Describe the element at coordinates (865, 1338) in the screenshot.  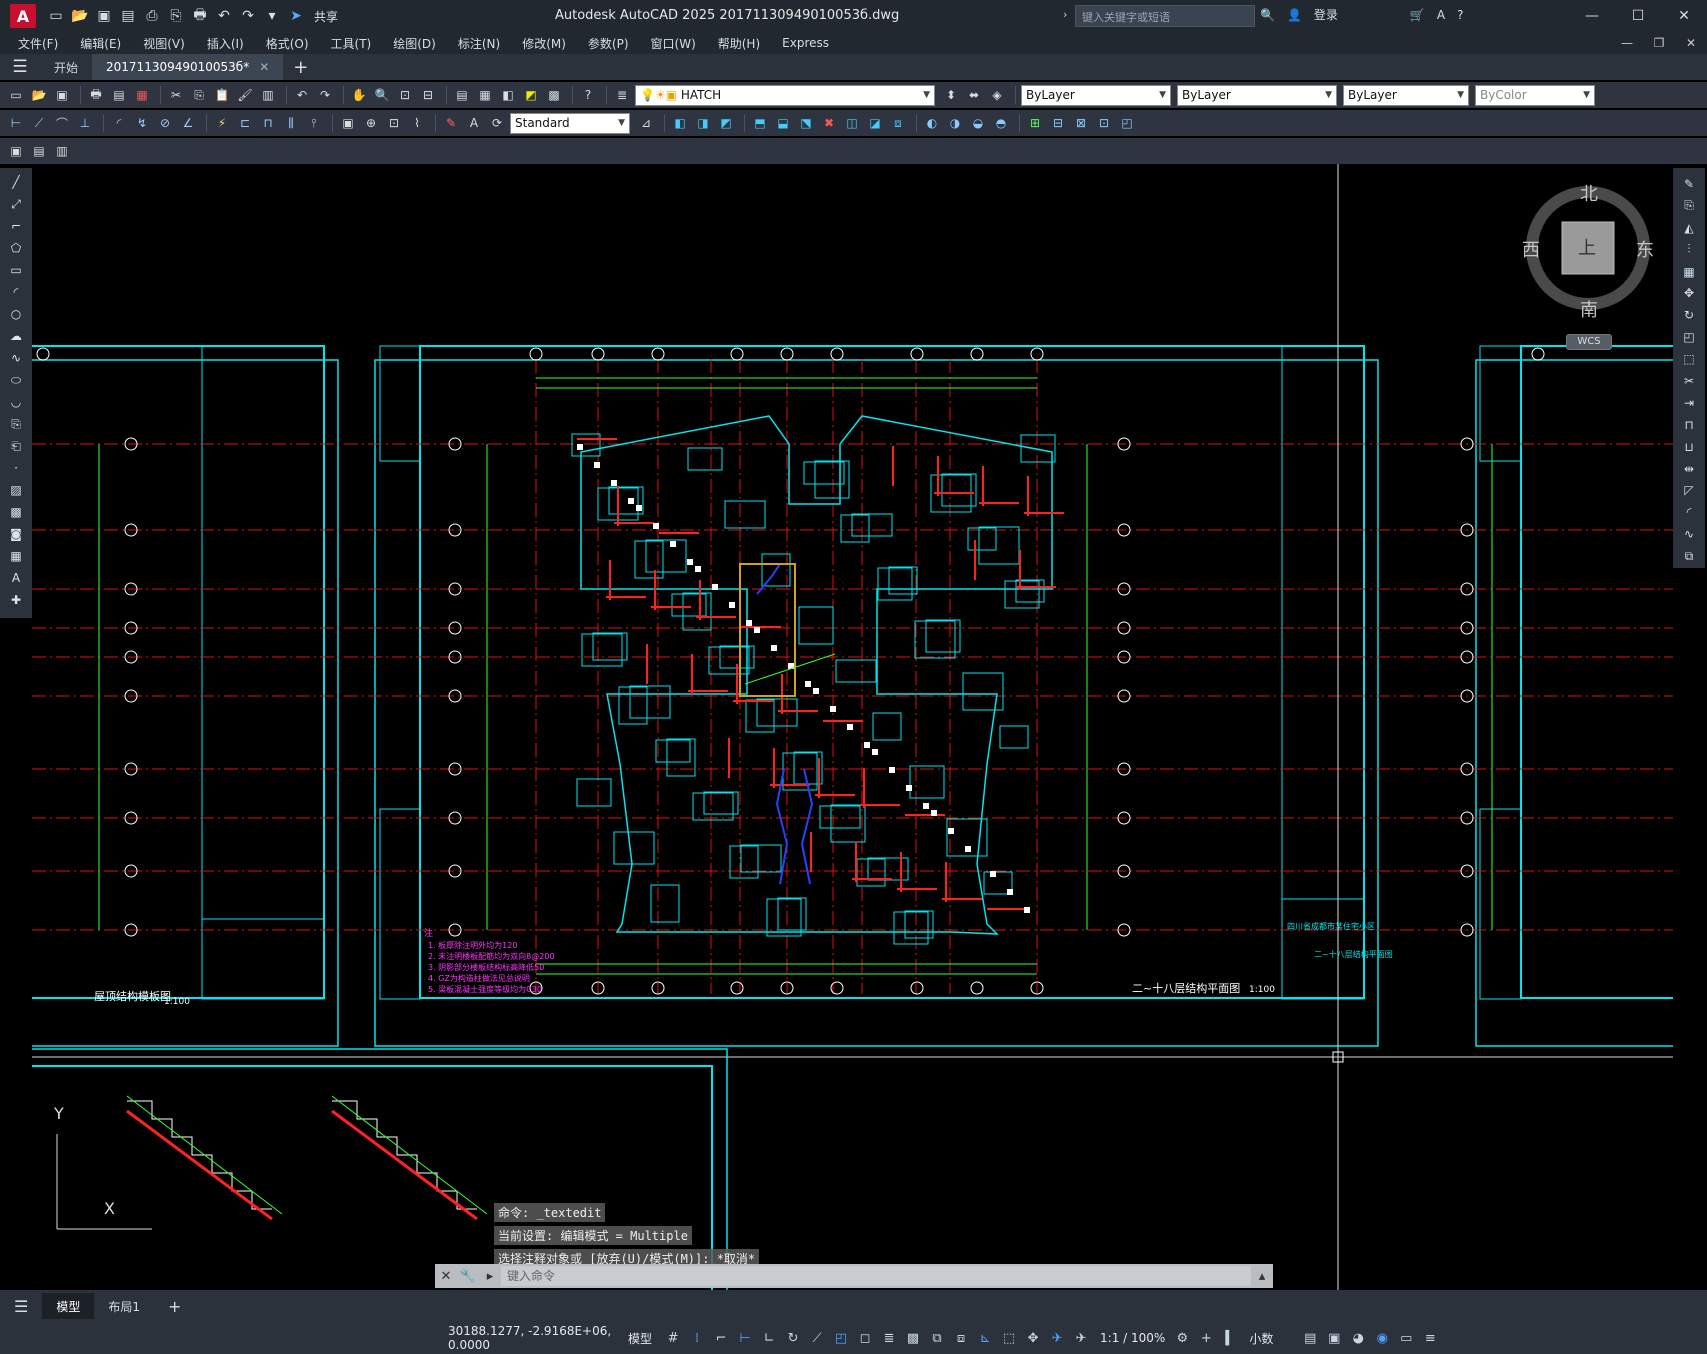
I see `object-snap-icon: ◻` at that location.